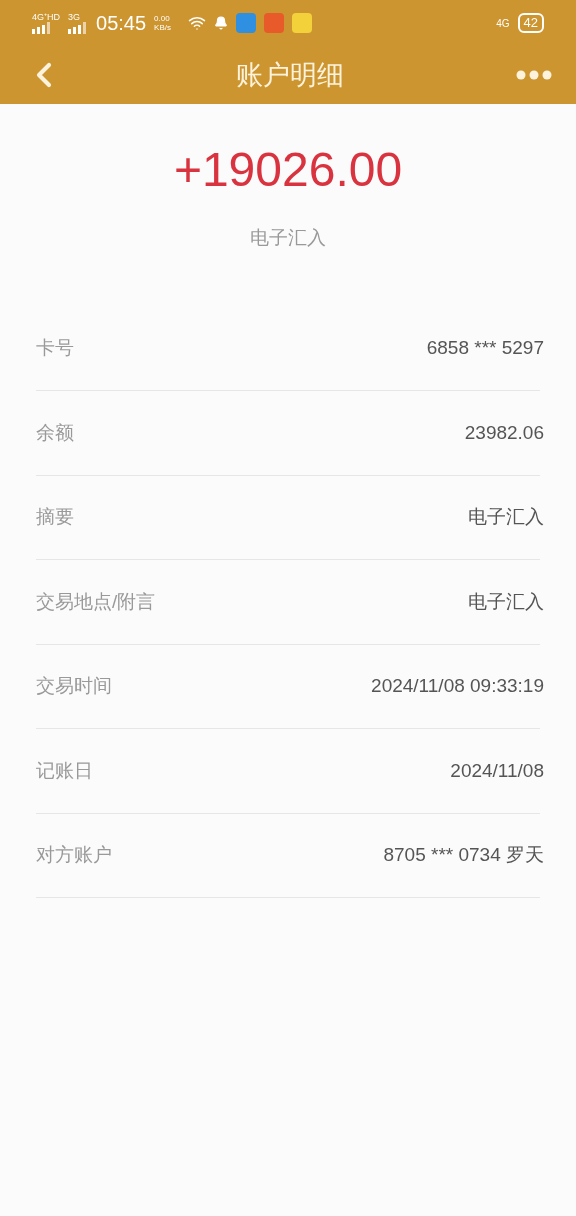  Describe the element at coordinates (288, 170) in the screenshot. I see `amount: +19026.00` at that location.